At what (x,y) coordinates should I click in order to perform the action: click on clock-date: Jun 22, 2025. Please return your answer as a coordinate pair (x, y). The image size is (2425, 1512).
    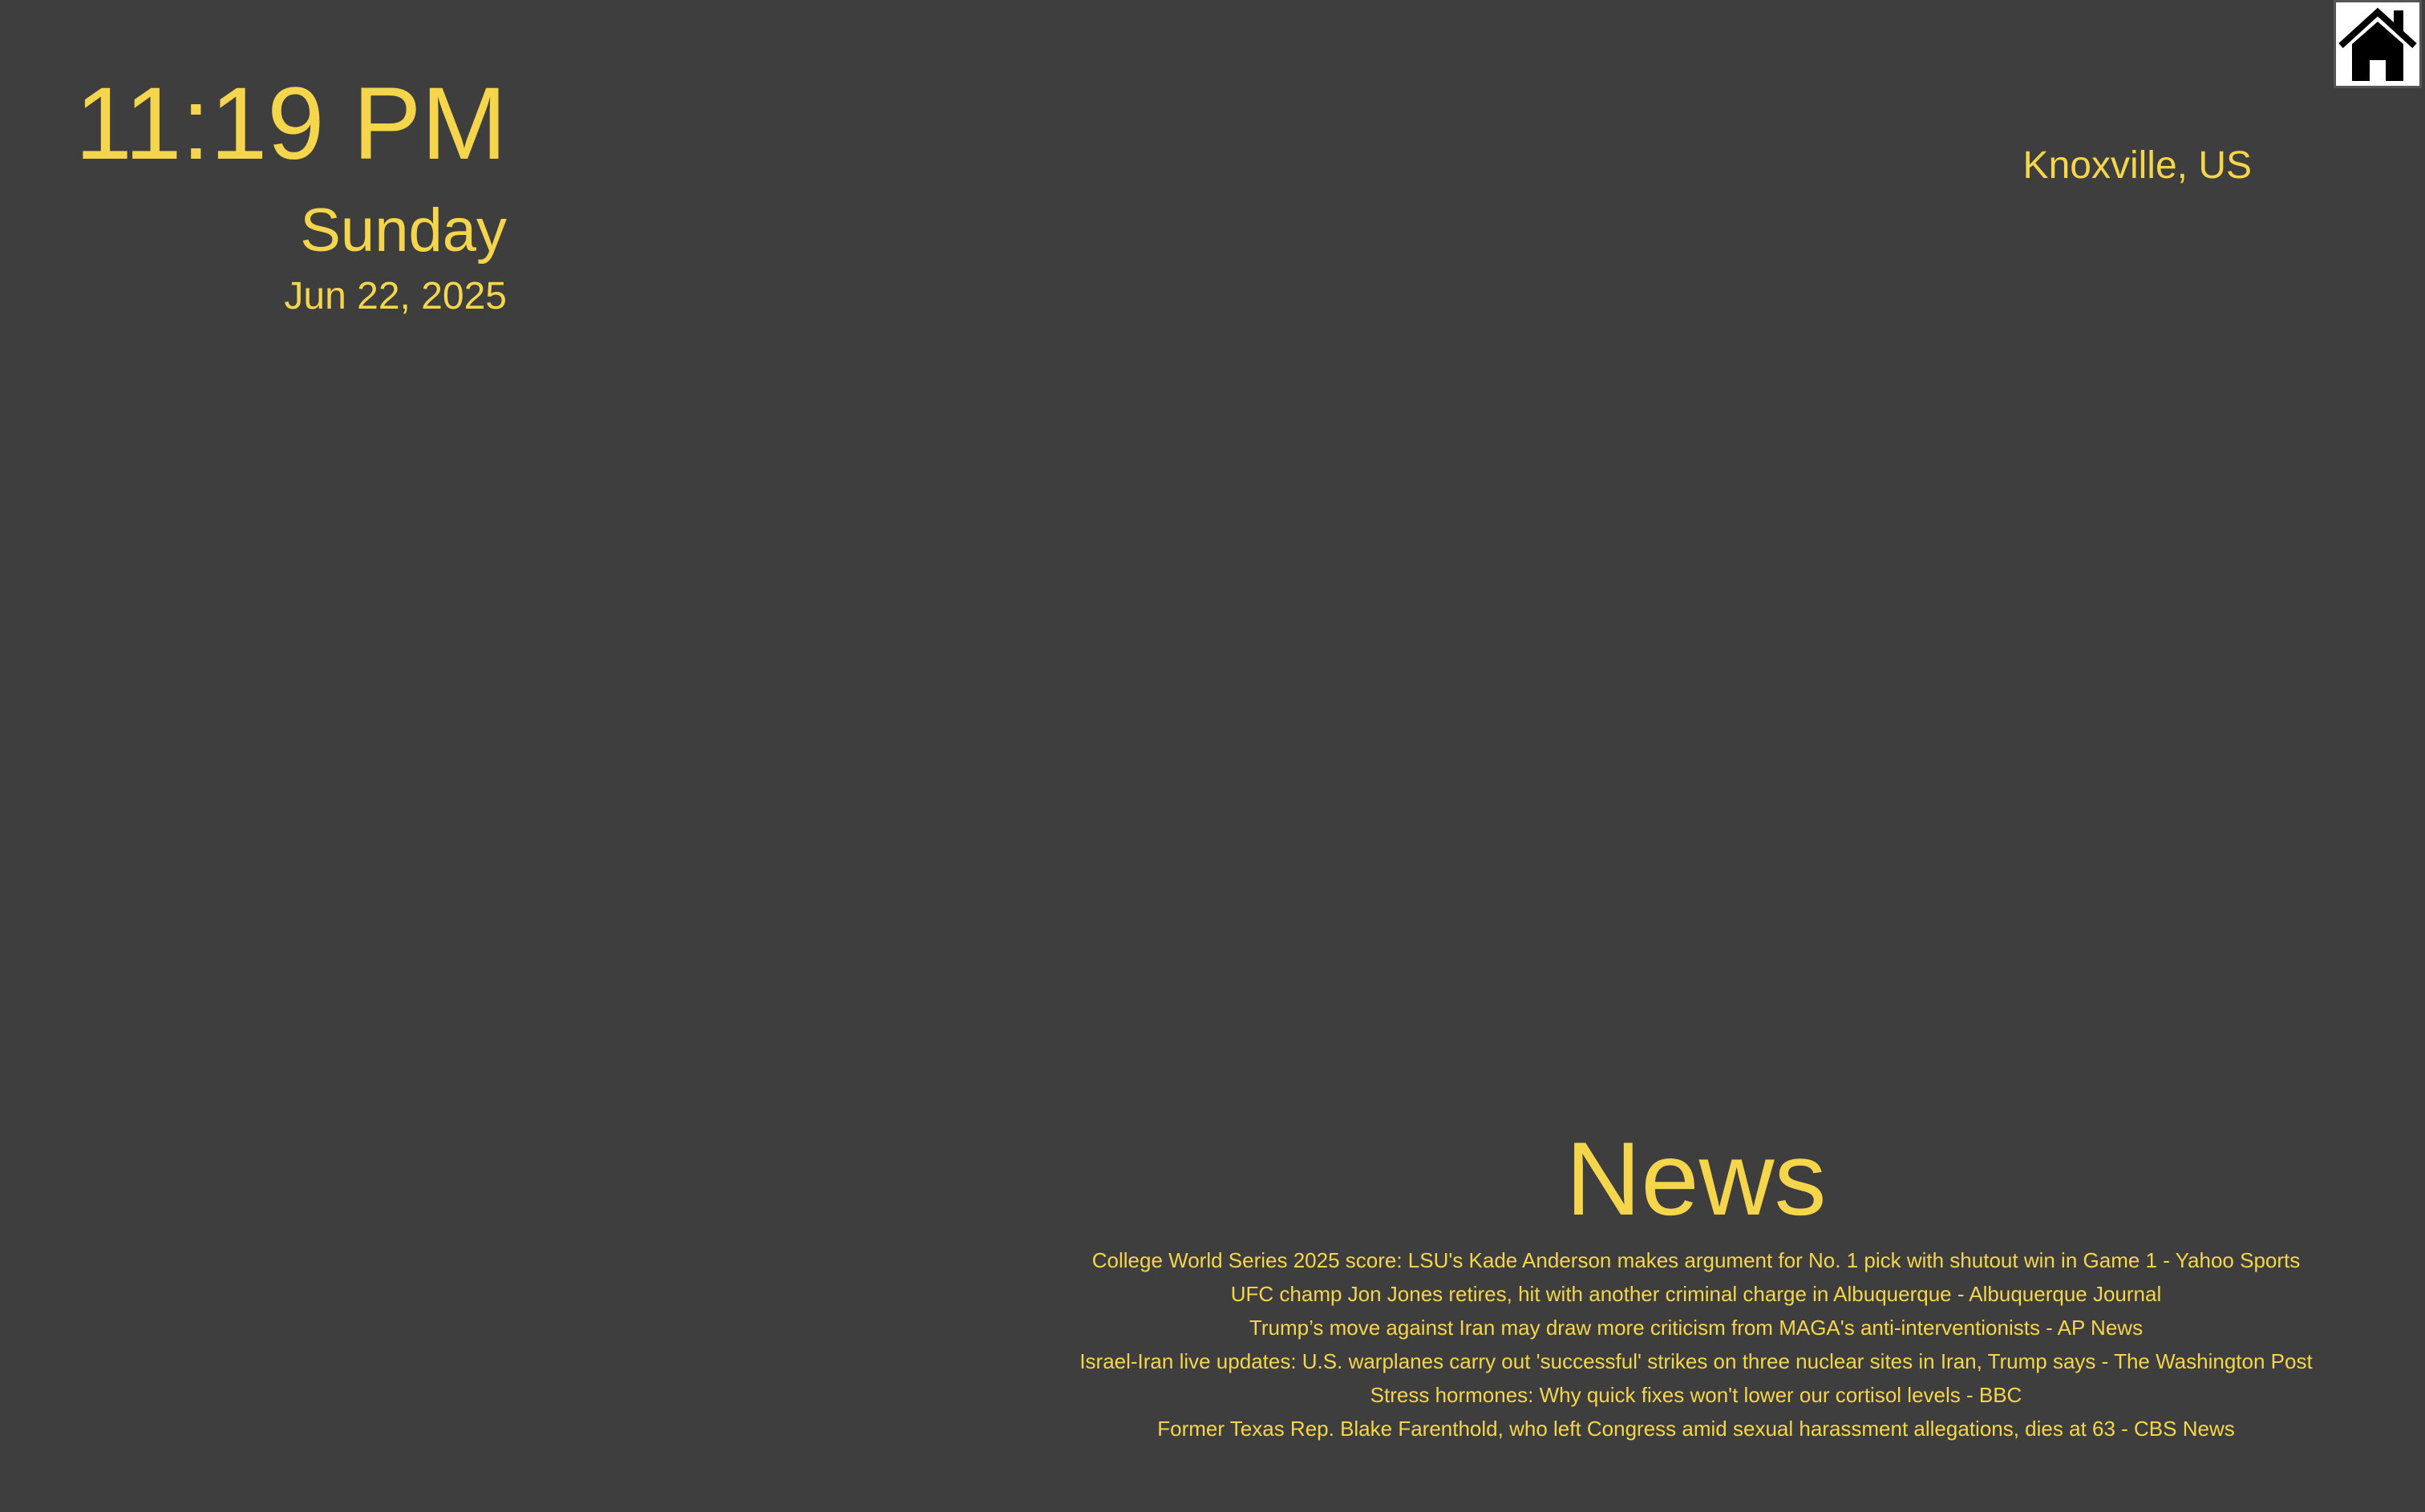
    Looking at the image, I should click on (395, 296).